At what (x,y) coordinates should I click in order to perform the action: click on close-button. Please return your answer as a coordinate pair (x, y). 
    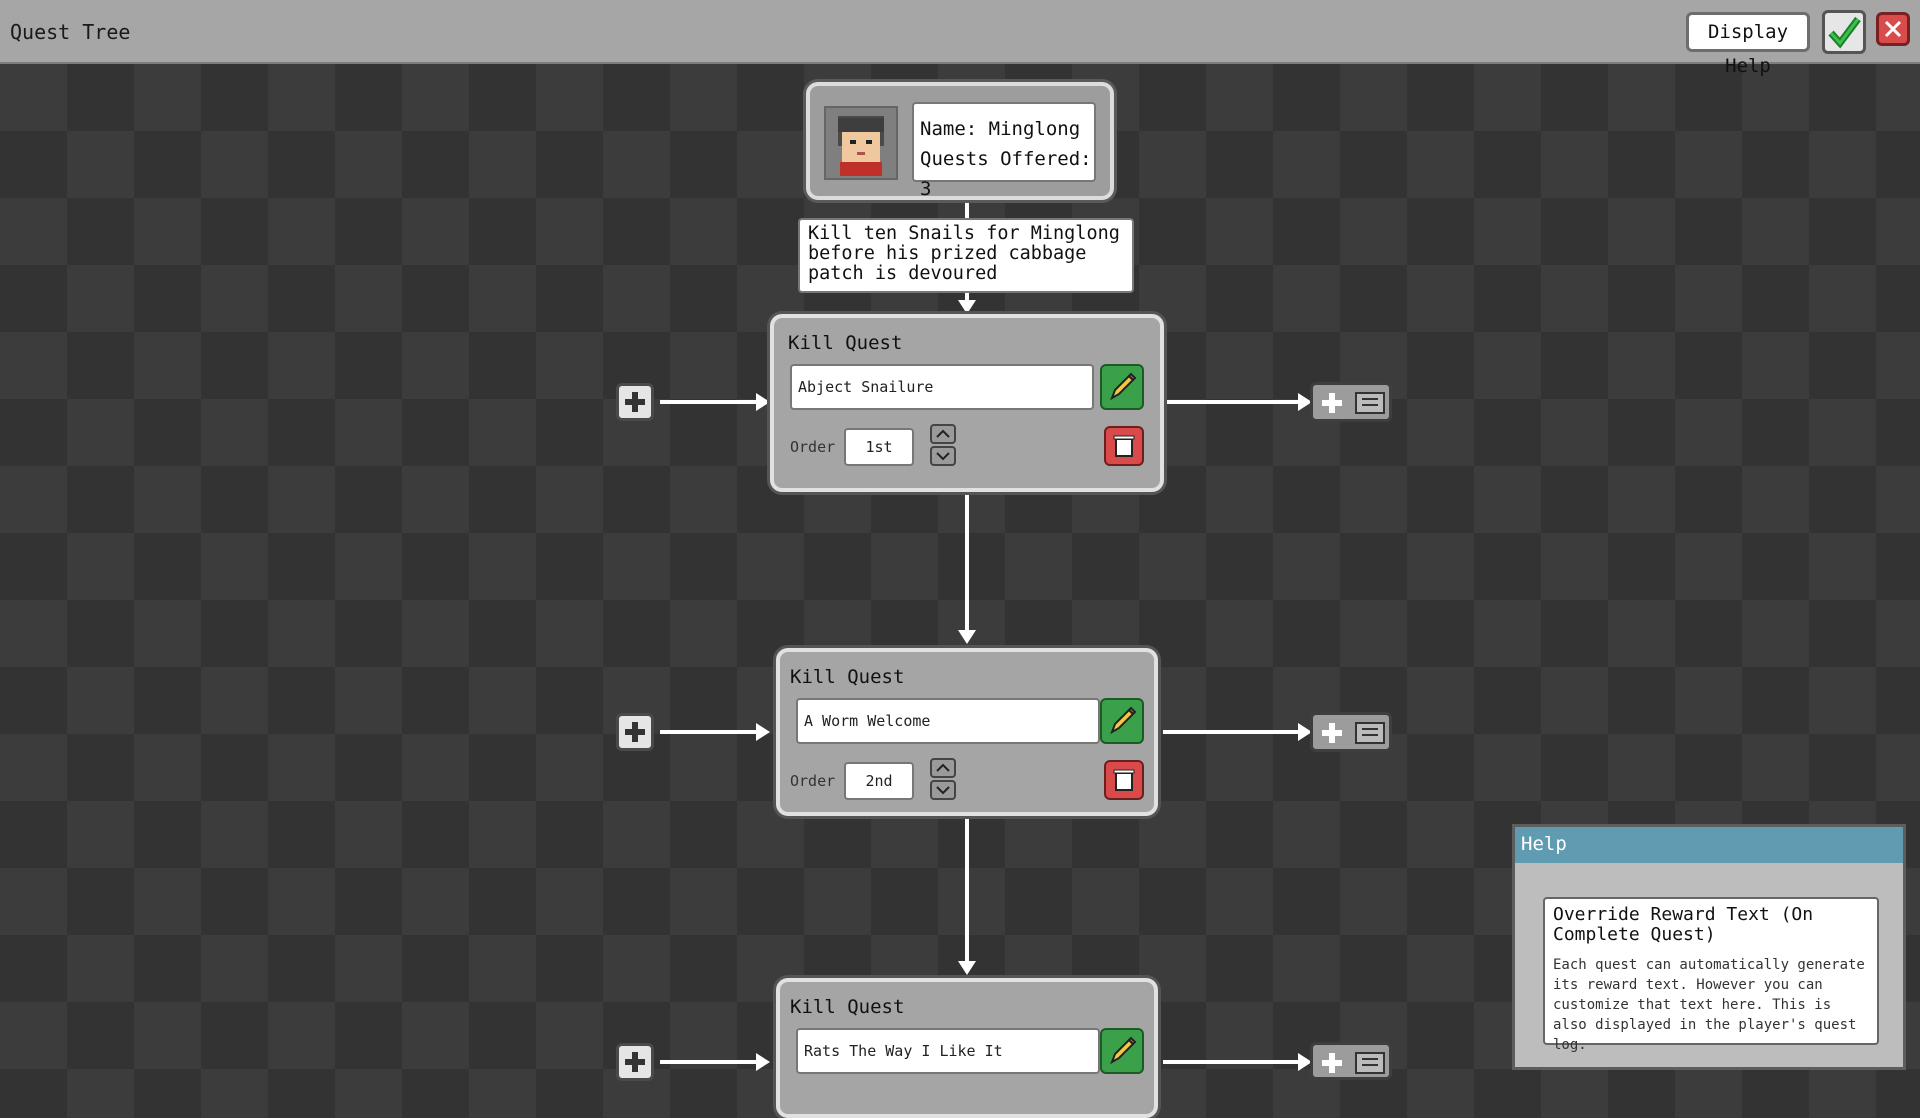
    Looking at the image, I should click on (1893, 29).